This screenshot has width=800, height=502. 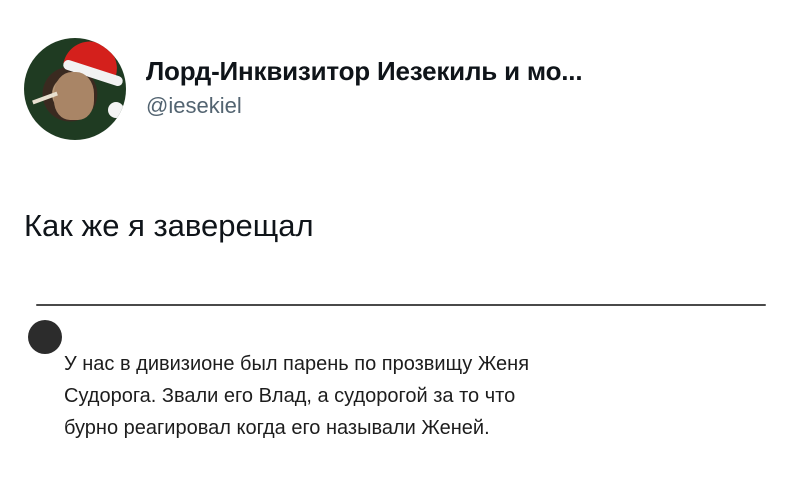 I want to click on author-avatar, so click(x=75, y=89).